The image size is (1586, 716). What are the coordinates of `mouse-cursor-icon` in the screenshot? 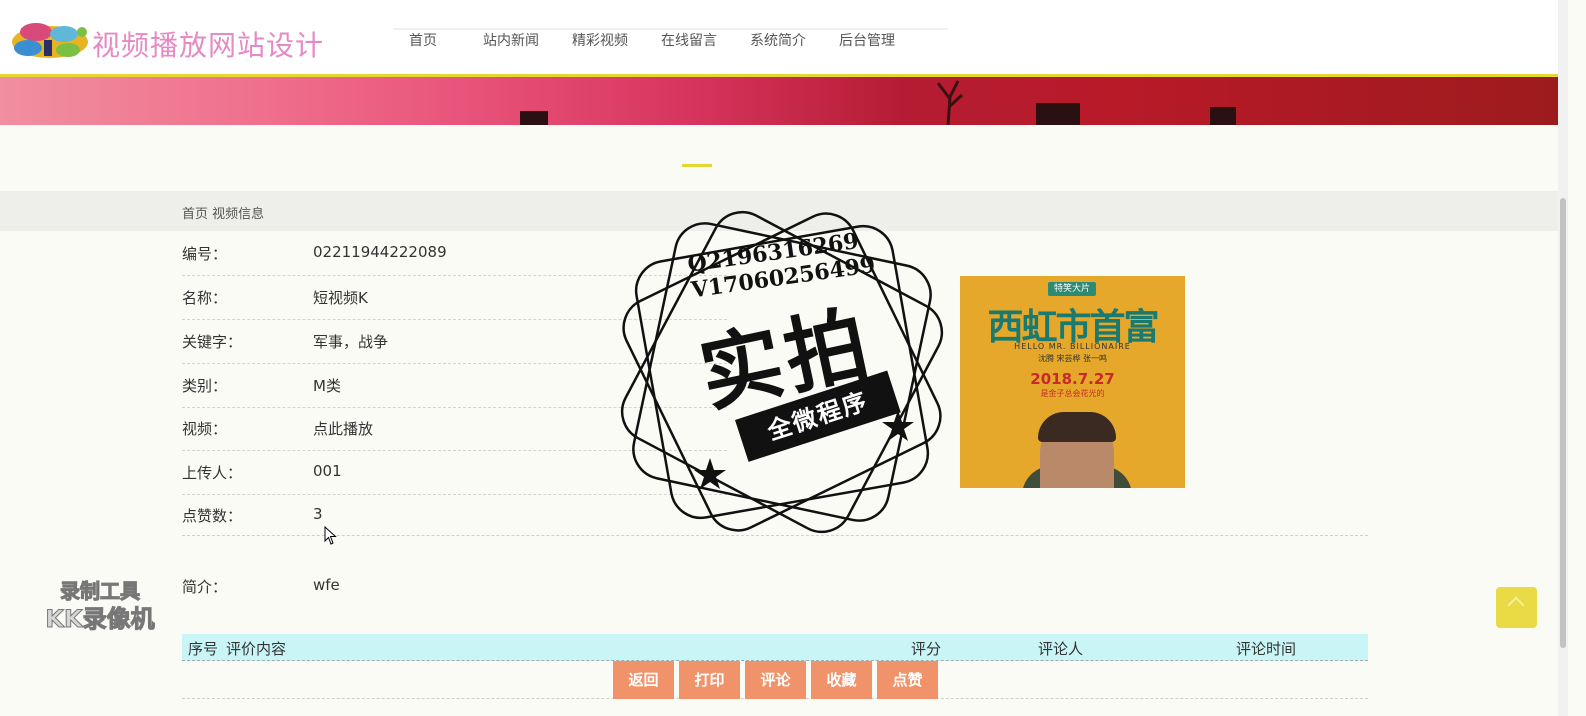 It's located at (330, 535).